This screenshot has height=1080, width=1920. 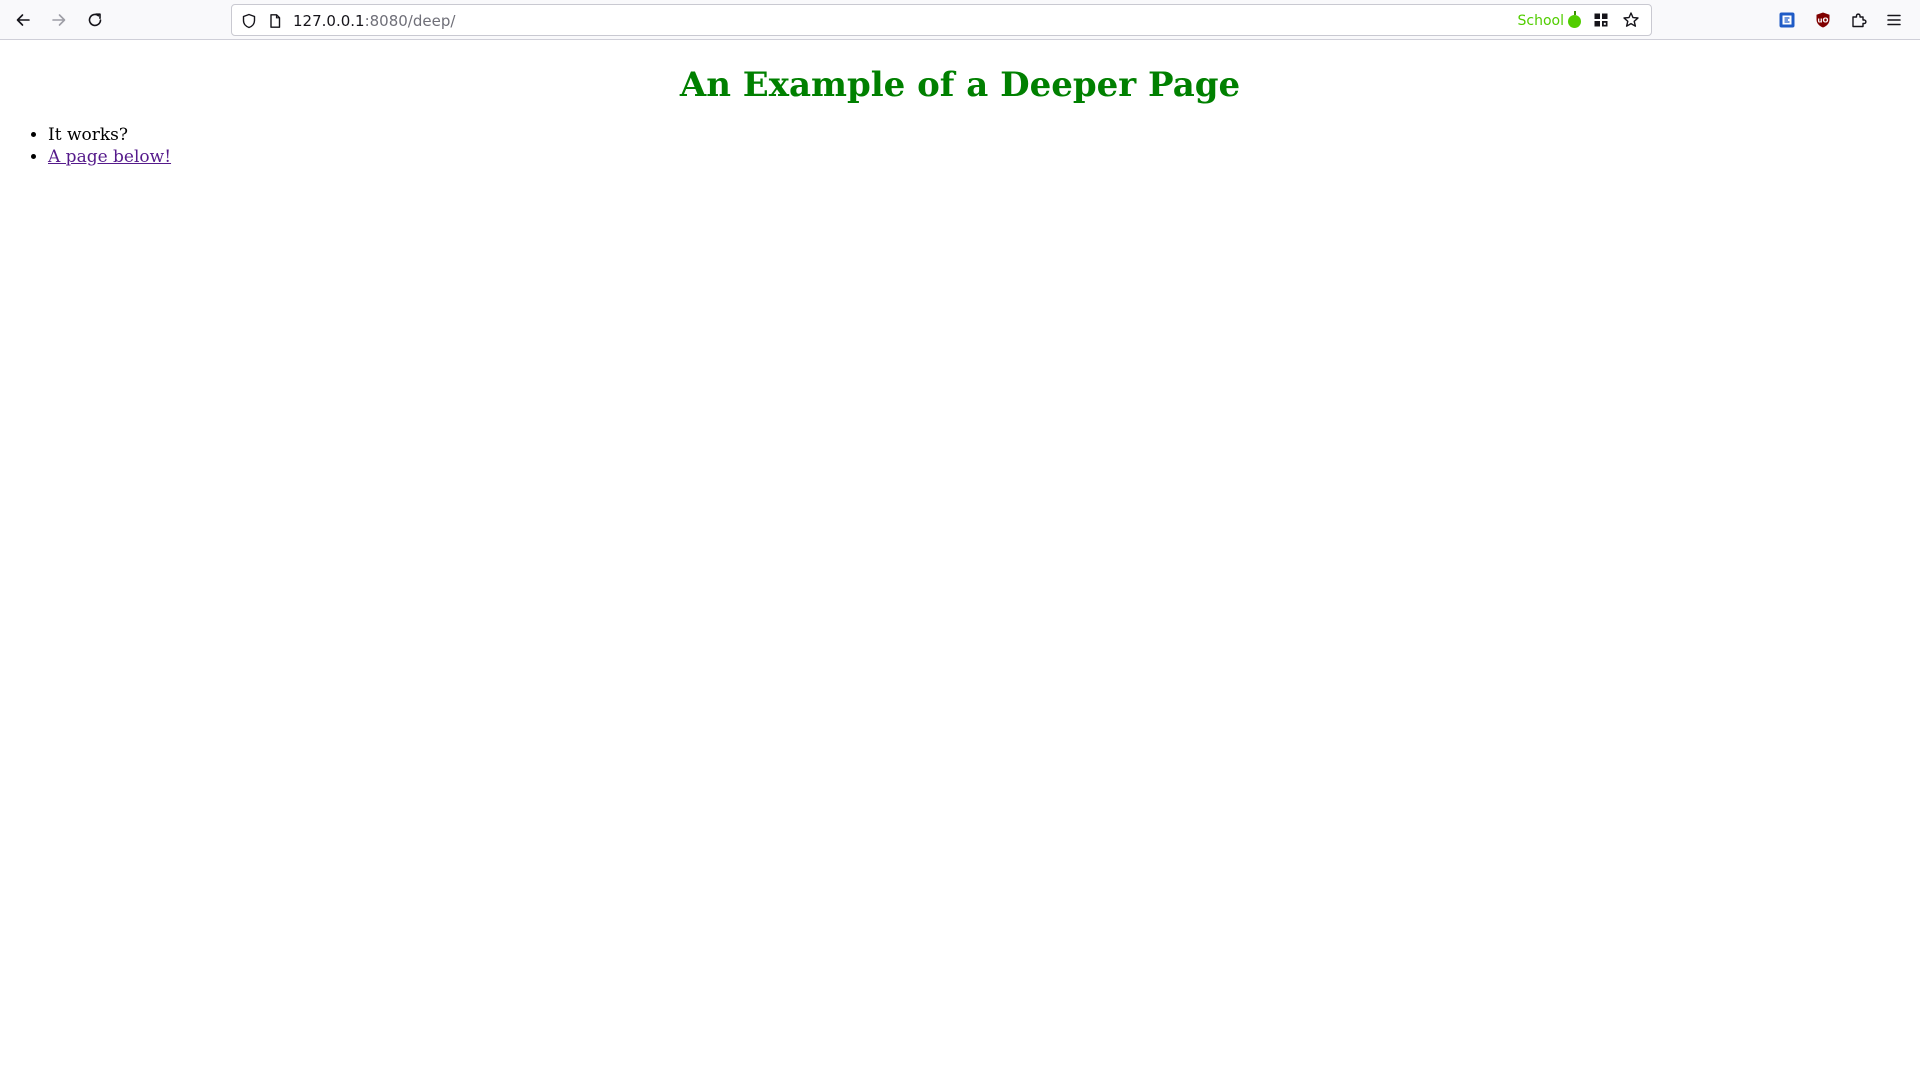 I want to click on reload-icon, so click(x=95, y=20).